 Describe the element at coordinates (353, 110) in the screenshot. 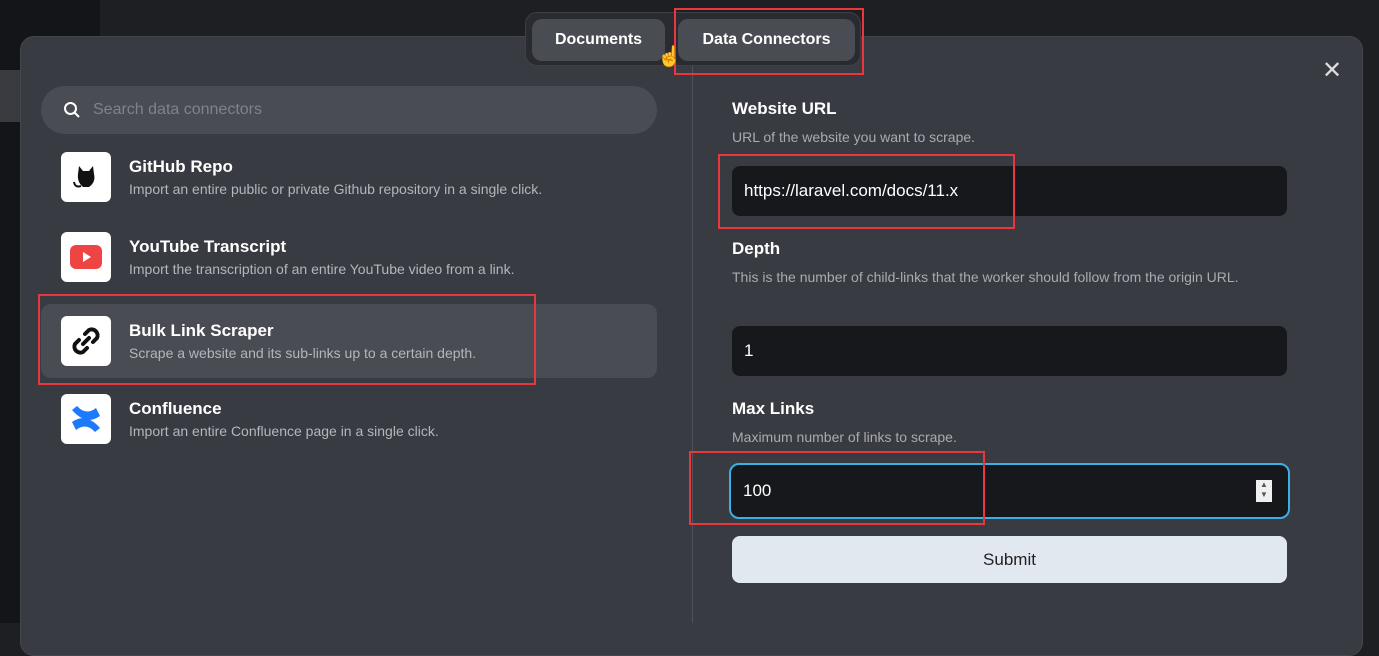

I see `search-input` at that location.